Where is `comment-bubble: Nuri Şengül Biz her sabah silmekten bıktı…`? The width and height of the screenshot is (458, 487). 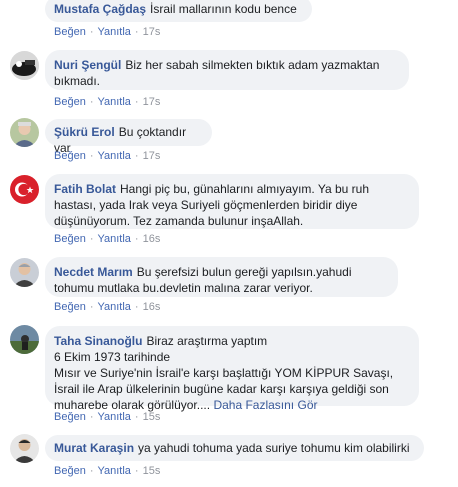
comment-bubble: Nuri Şengül Biz her sabah silmekten bıktı… is located at coordinates (227, 70).